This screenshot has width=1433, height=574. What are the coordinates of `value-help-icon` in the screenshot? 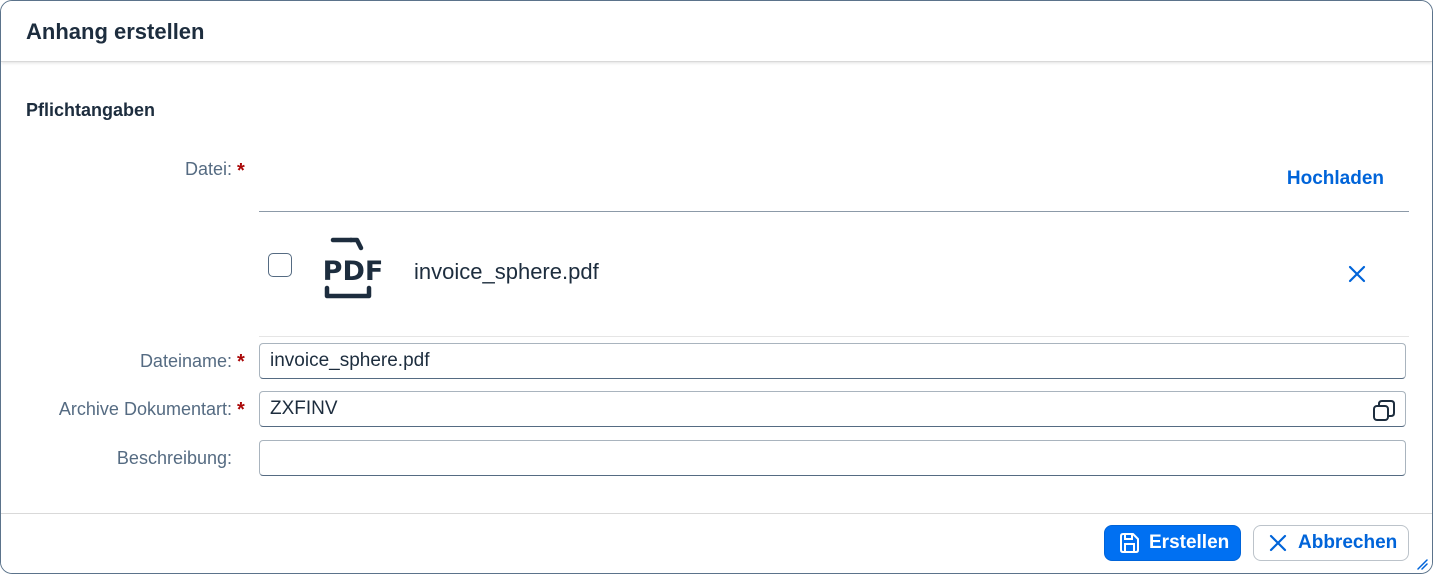 It's located at (1384, 411).